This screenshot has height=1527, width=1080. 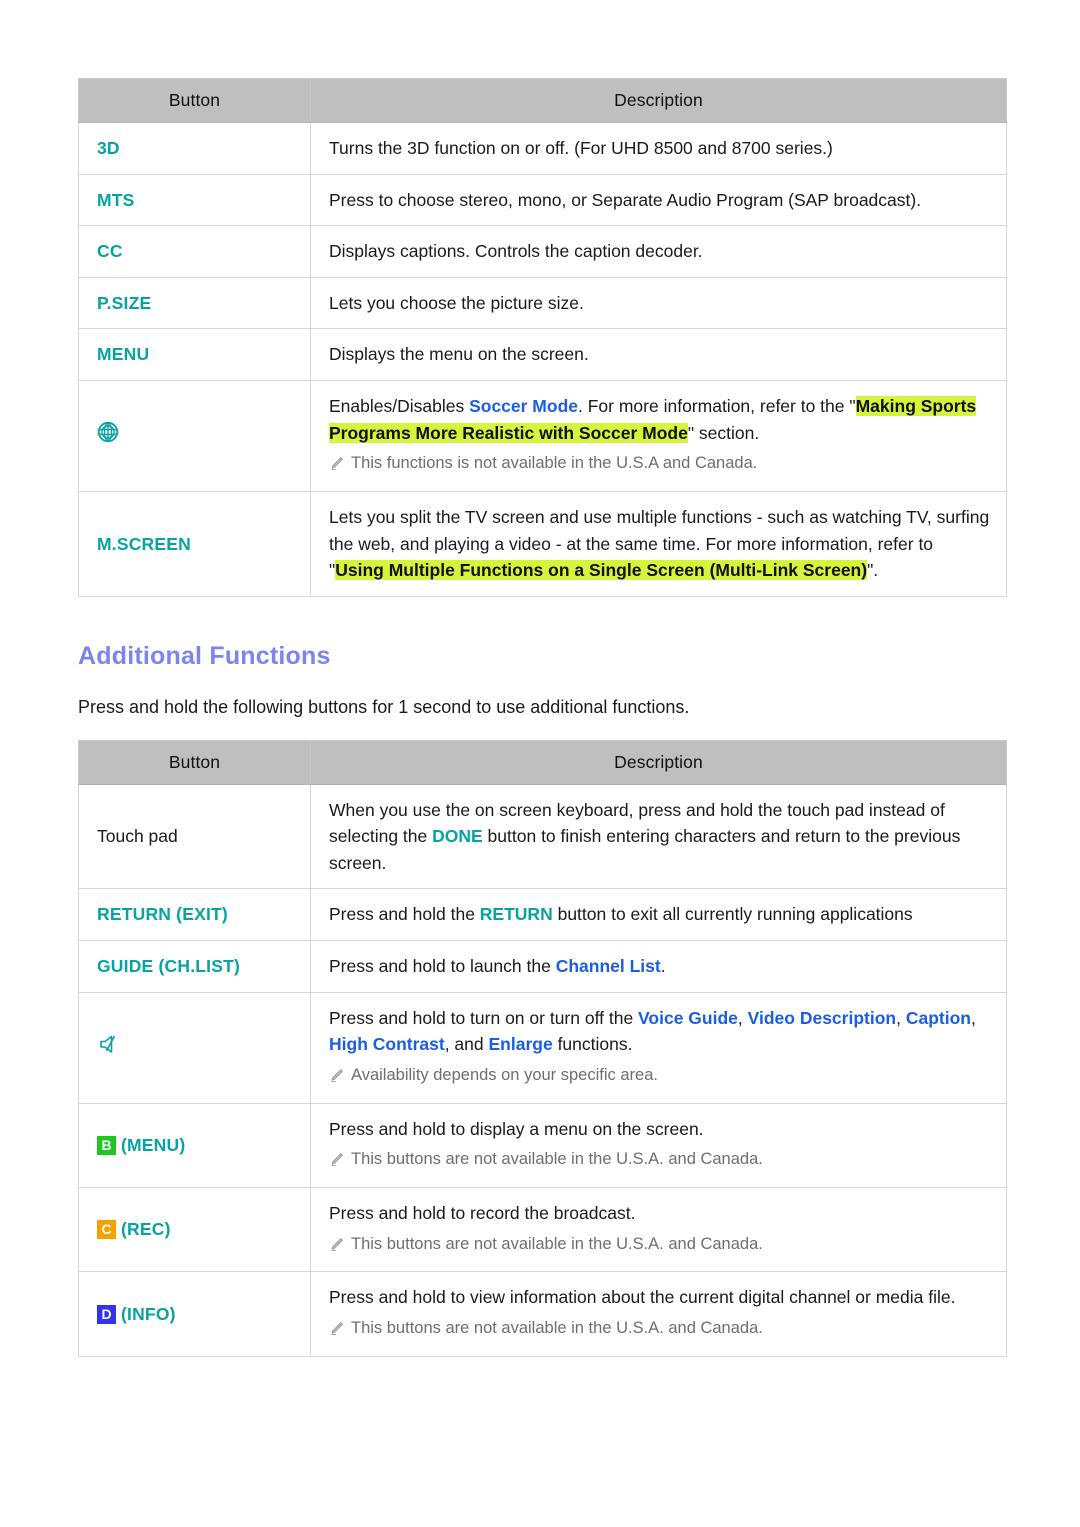 What do you see at coordinates (466, 1044) in the screenshot?
I see `inline-text: , and` at bounding box center [466, 1044].